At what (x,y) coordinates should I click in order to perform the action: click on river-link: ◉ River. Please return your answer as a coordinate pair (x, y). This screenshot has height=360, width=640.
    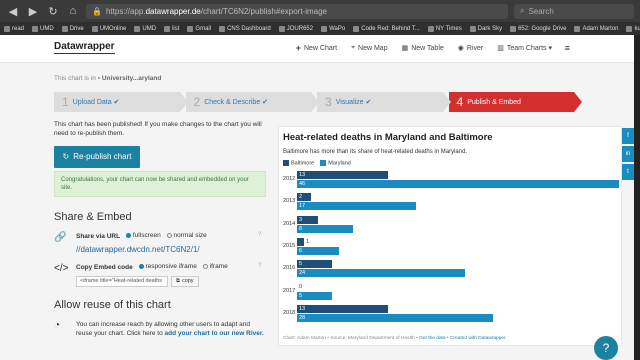
    Looking at the image, I should click on (470, 48).